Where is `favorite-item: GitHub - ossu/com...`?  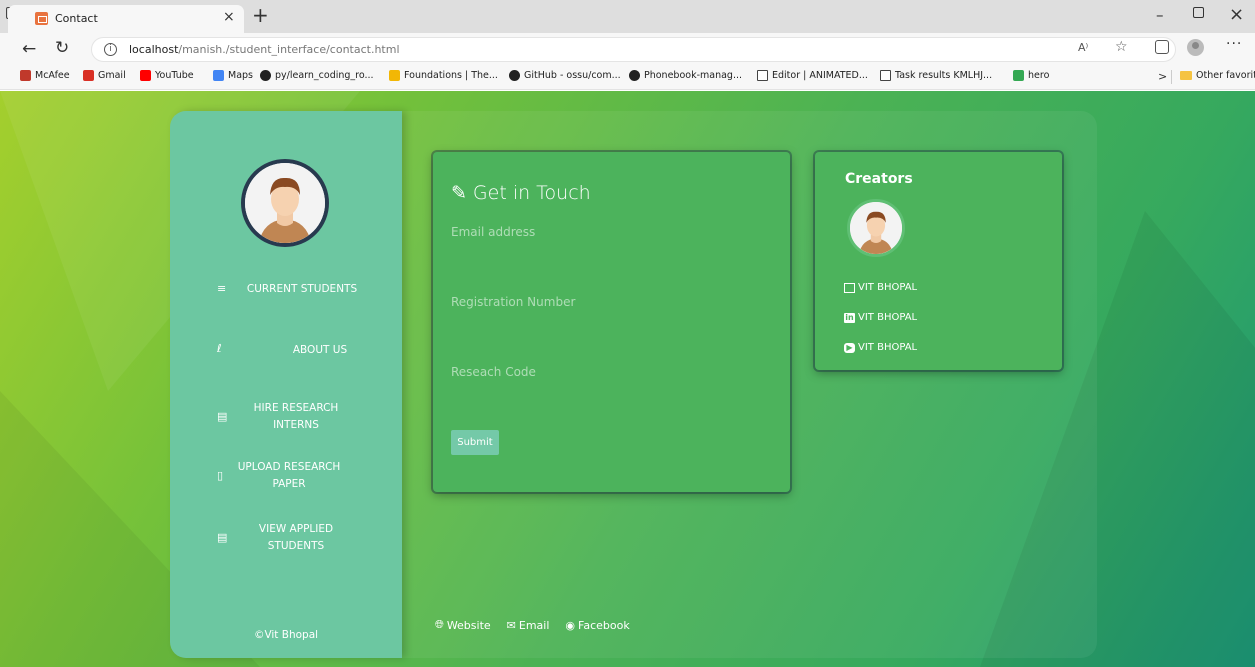 favorite-item: GitHub - ossu/com... is located at coordinates (565, 75).